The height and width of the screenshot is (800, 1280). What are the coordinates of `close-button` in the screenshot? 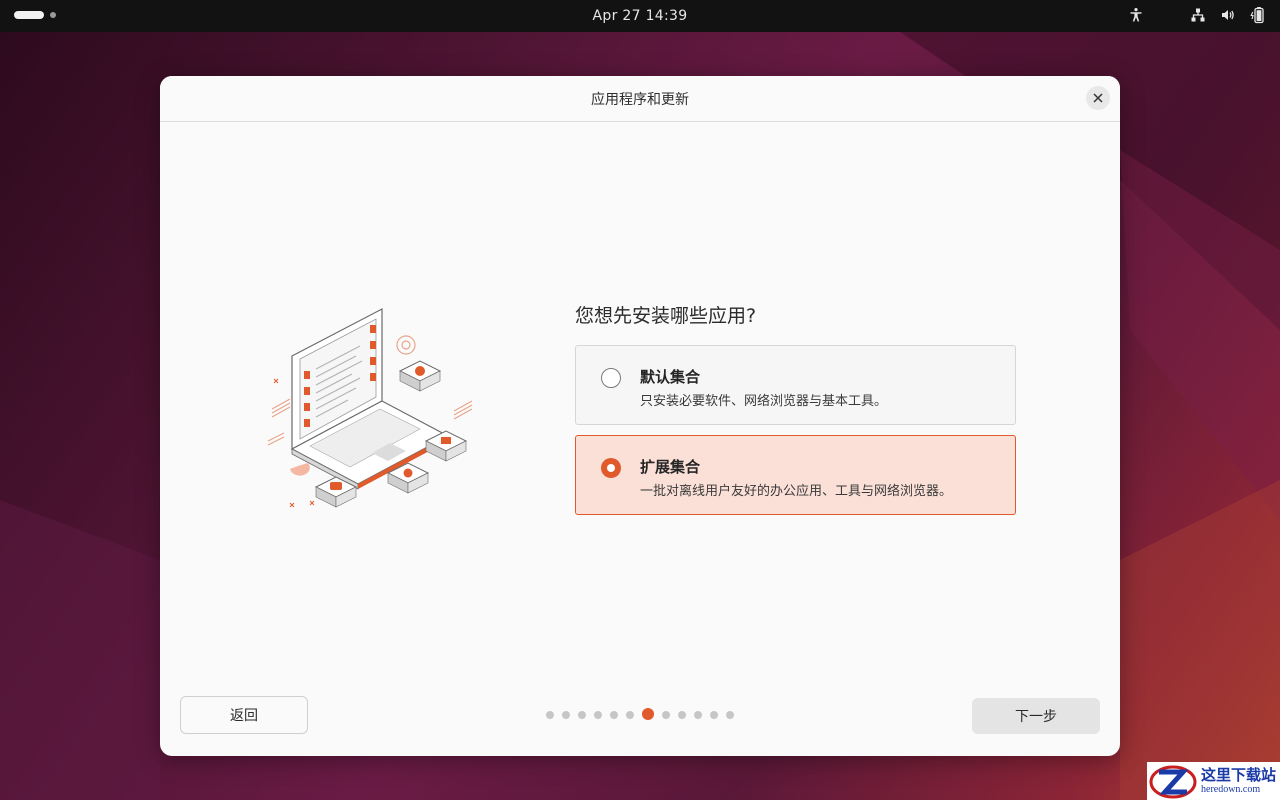 It's located at (1098, 98).